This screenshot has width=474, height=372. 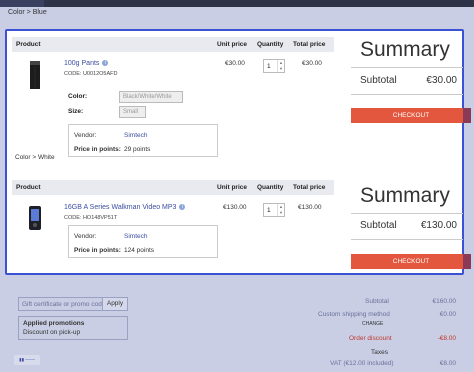 I want to click on totals-value: €0.00, so click(x=447, y=314).